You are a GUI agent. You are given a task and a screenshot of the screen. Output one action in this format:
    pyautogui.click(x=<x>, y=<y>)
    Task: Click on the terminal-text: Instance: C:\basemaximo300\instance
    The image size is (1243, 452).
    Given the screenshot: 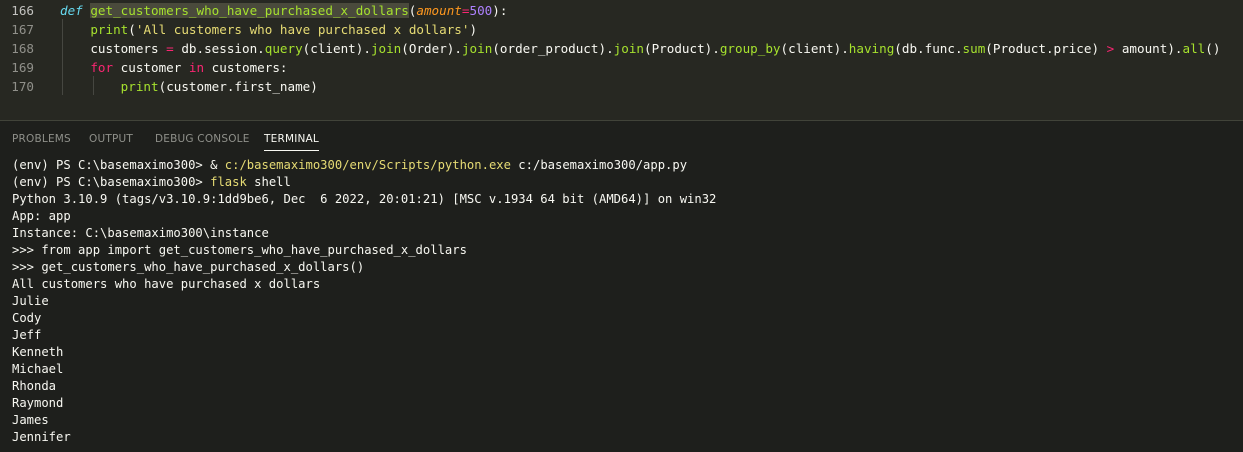 What is the action you would take?
    pyautogui.click(x=140, y=233)
    